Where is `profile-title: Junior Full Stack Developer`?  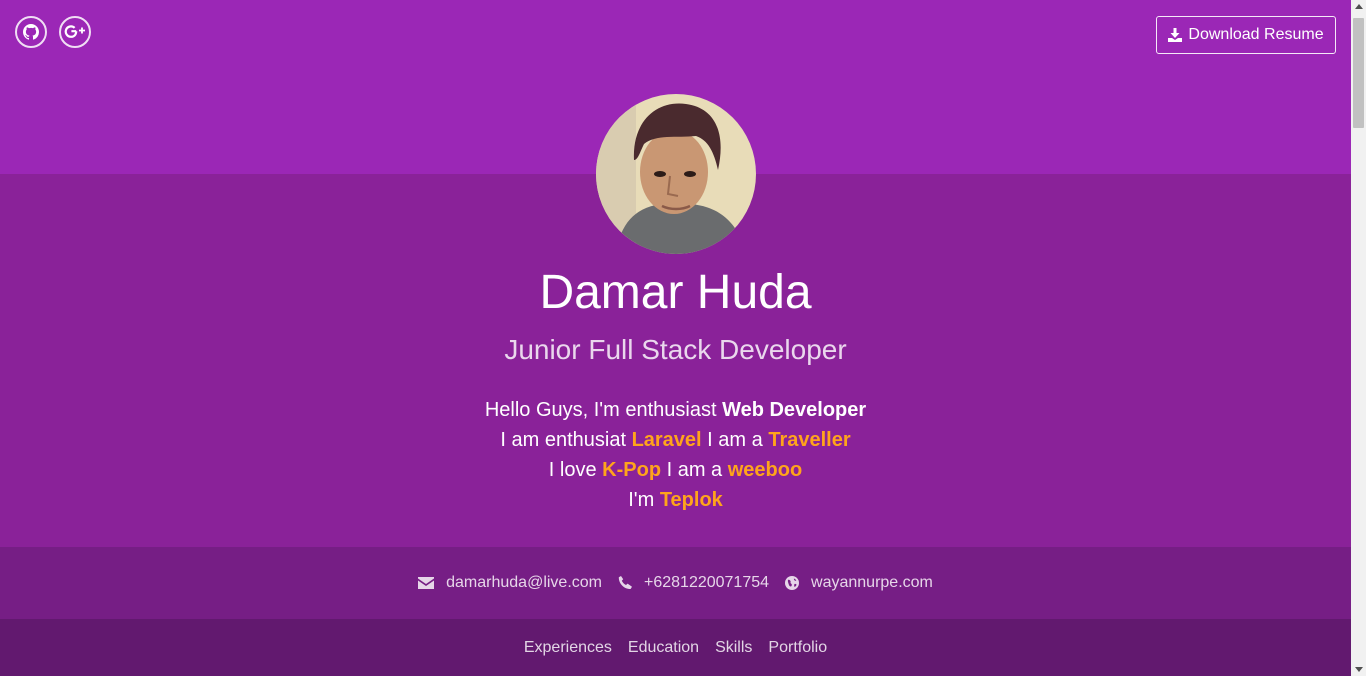 profile-title: Junior Full Stack Developer is located at coordinates (675, 349).